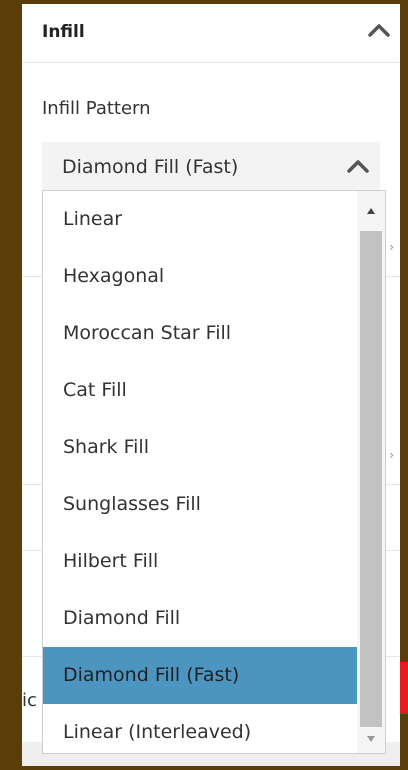 The image size is (408, 770). I want to click on option-diamond-fill: Diamond Fill, so click(200, 618).